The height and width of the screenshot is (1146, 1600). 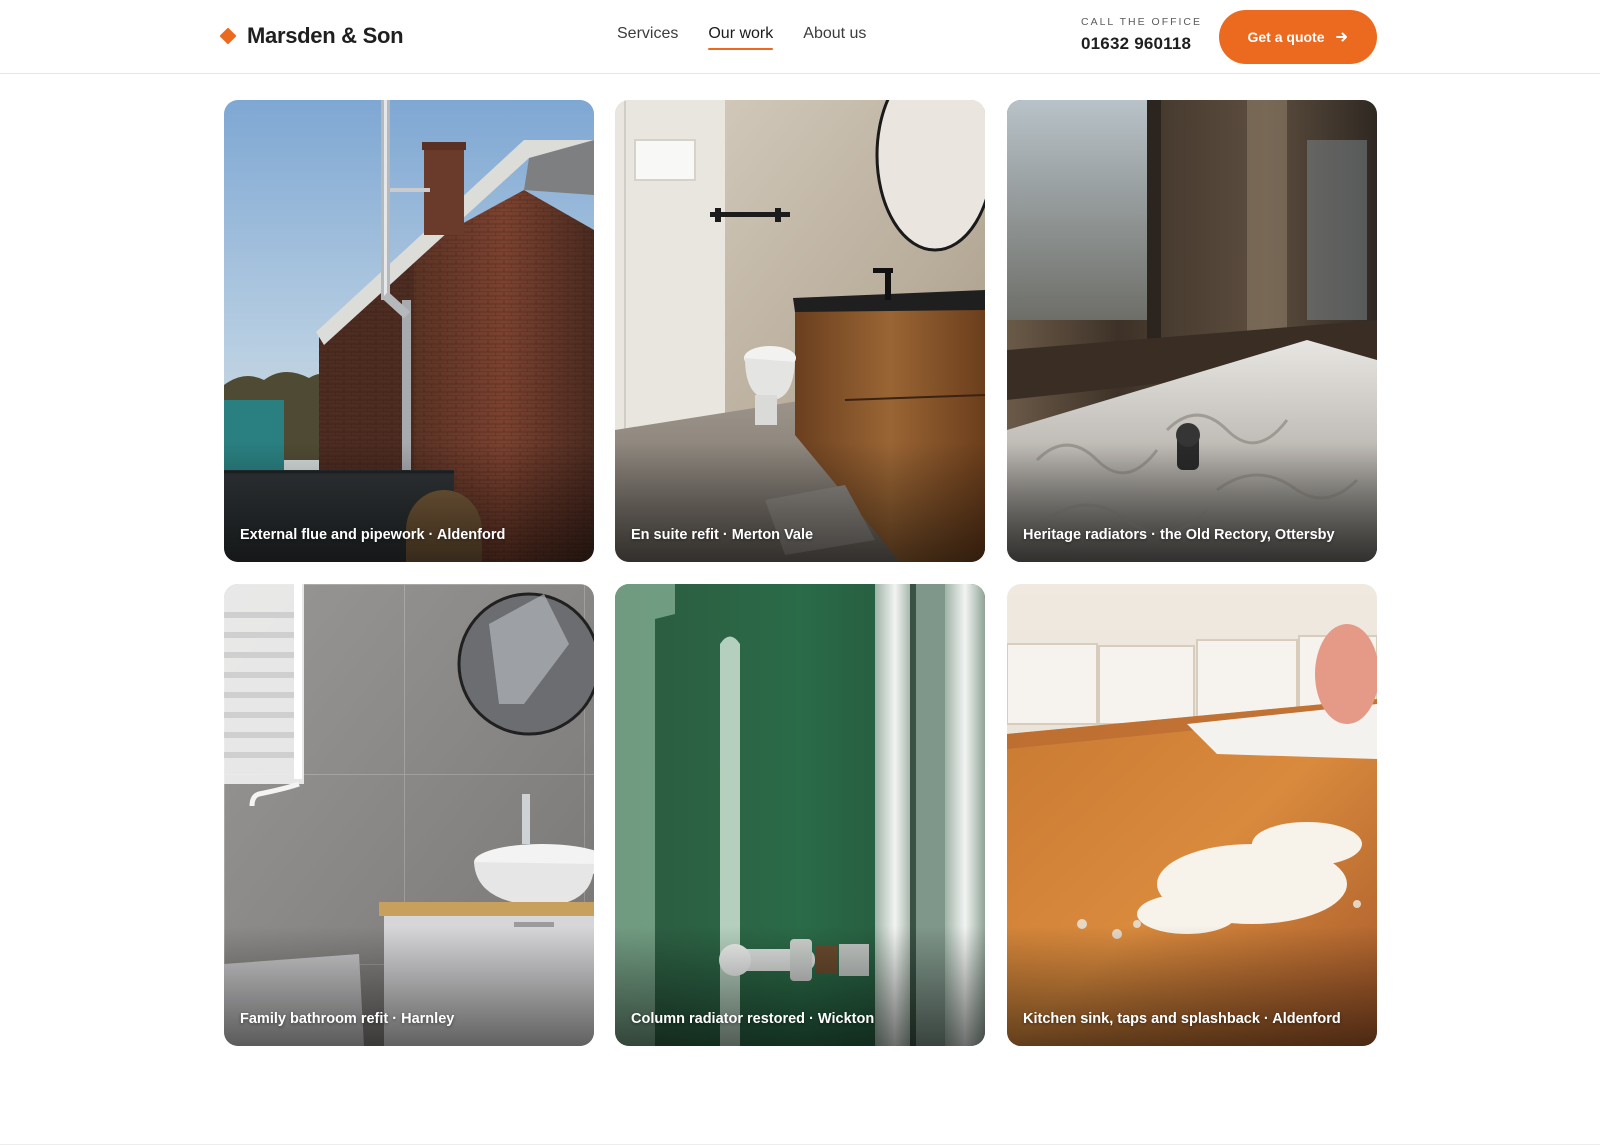 I want to click on gallery-card: Family bathroom refit · Harnley, so click(x=409, y=815).